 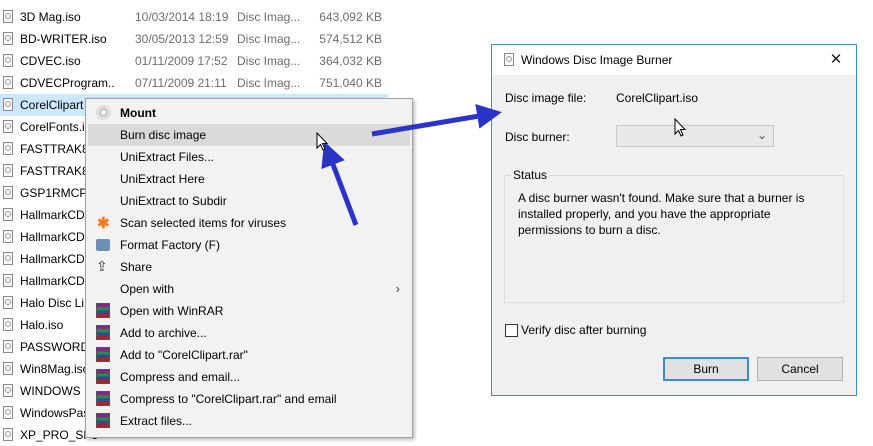 I want to click on context-menu-item: ⇪ Share, so click(x=249, y=267).